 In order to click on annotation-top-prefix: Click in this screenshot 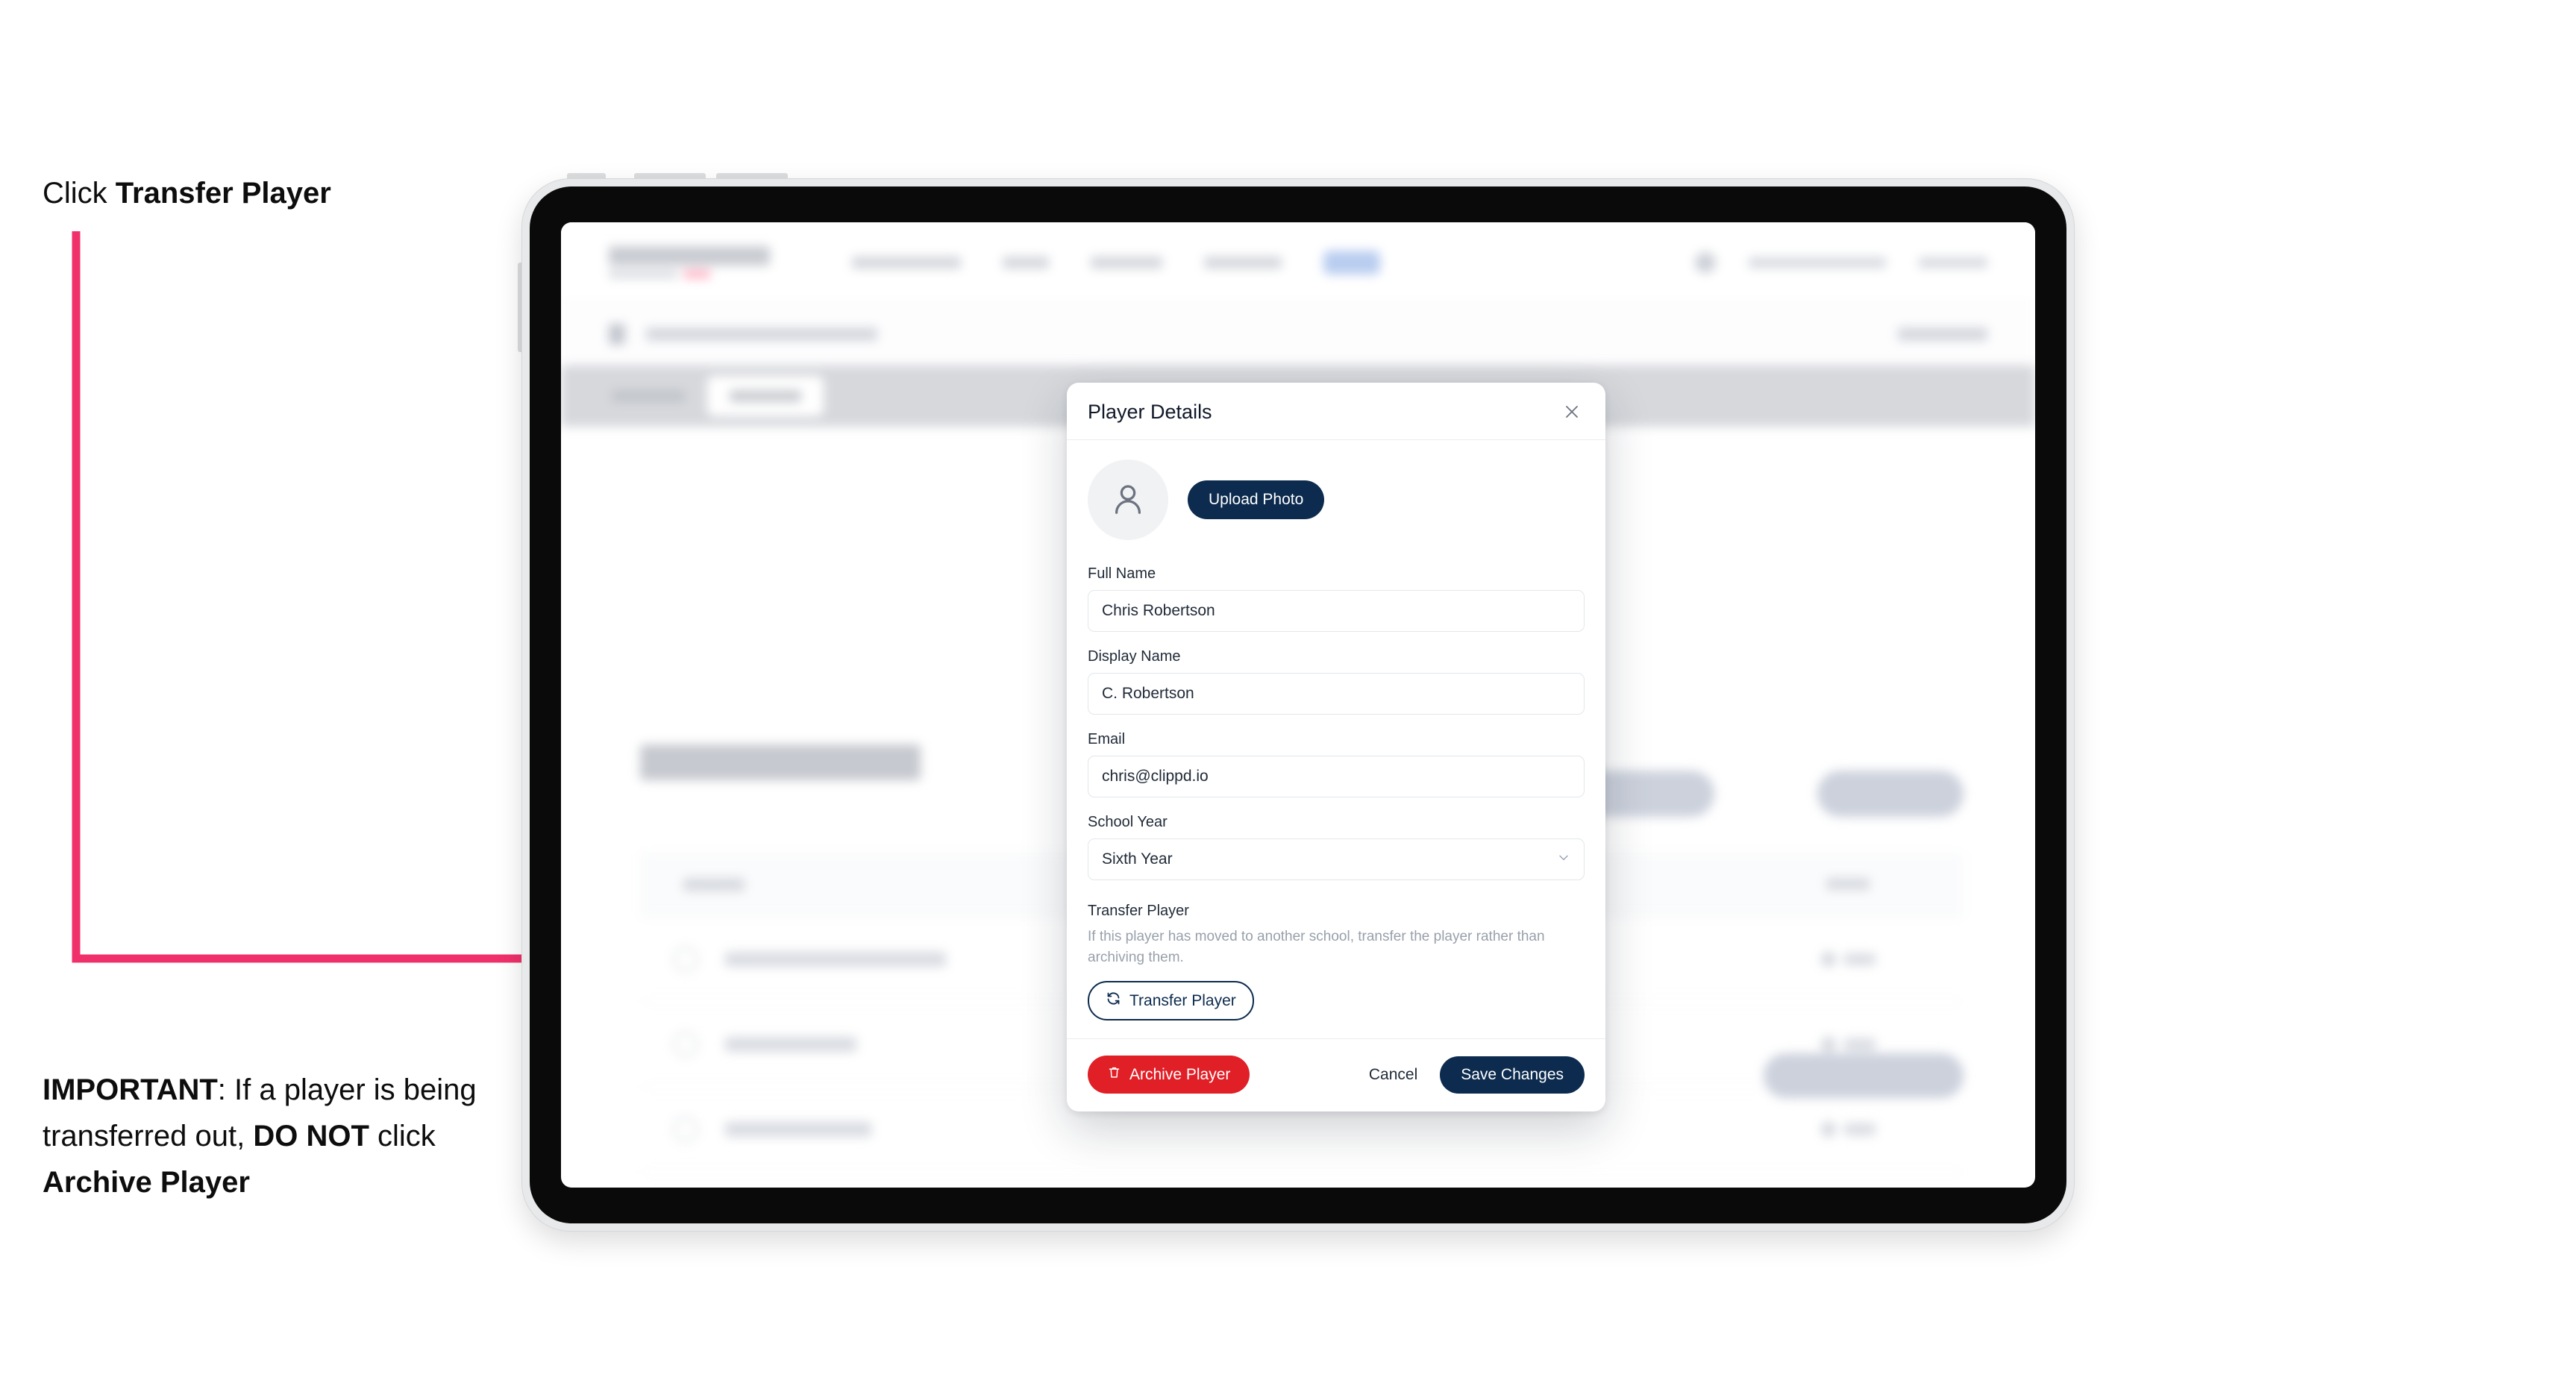, I will do `click(79, 194)`.